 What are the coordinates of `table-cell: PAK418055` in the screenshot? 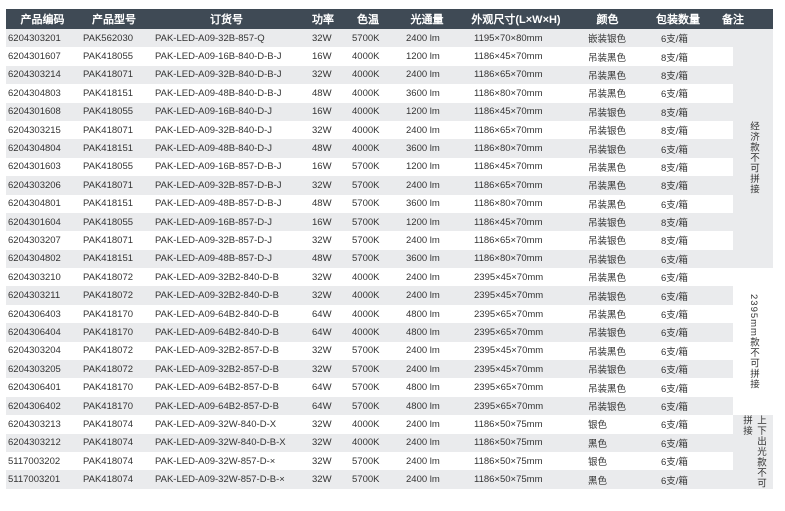 It's located at (108, 57).